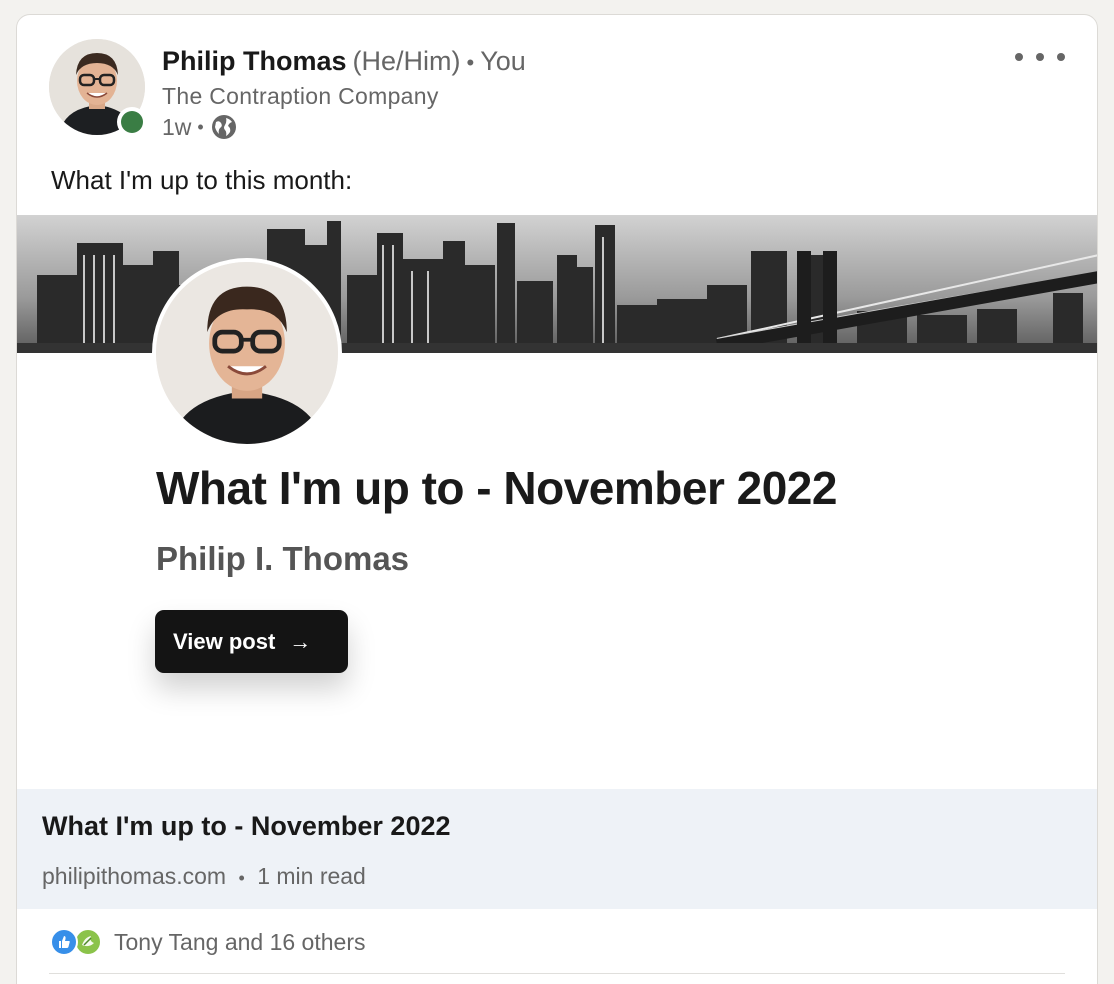  I want to click on article-author-photo, so click(247, 353).